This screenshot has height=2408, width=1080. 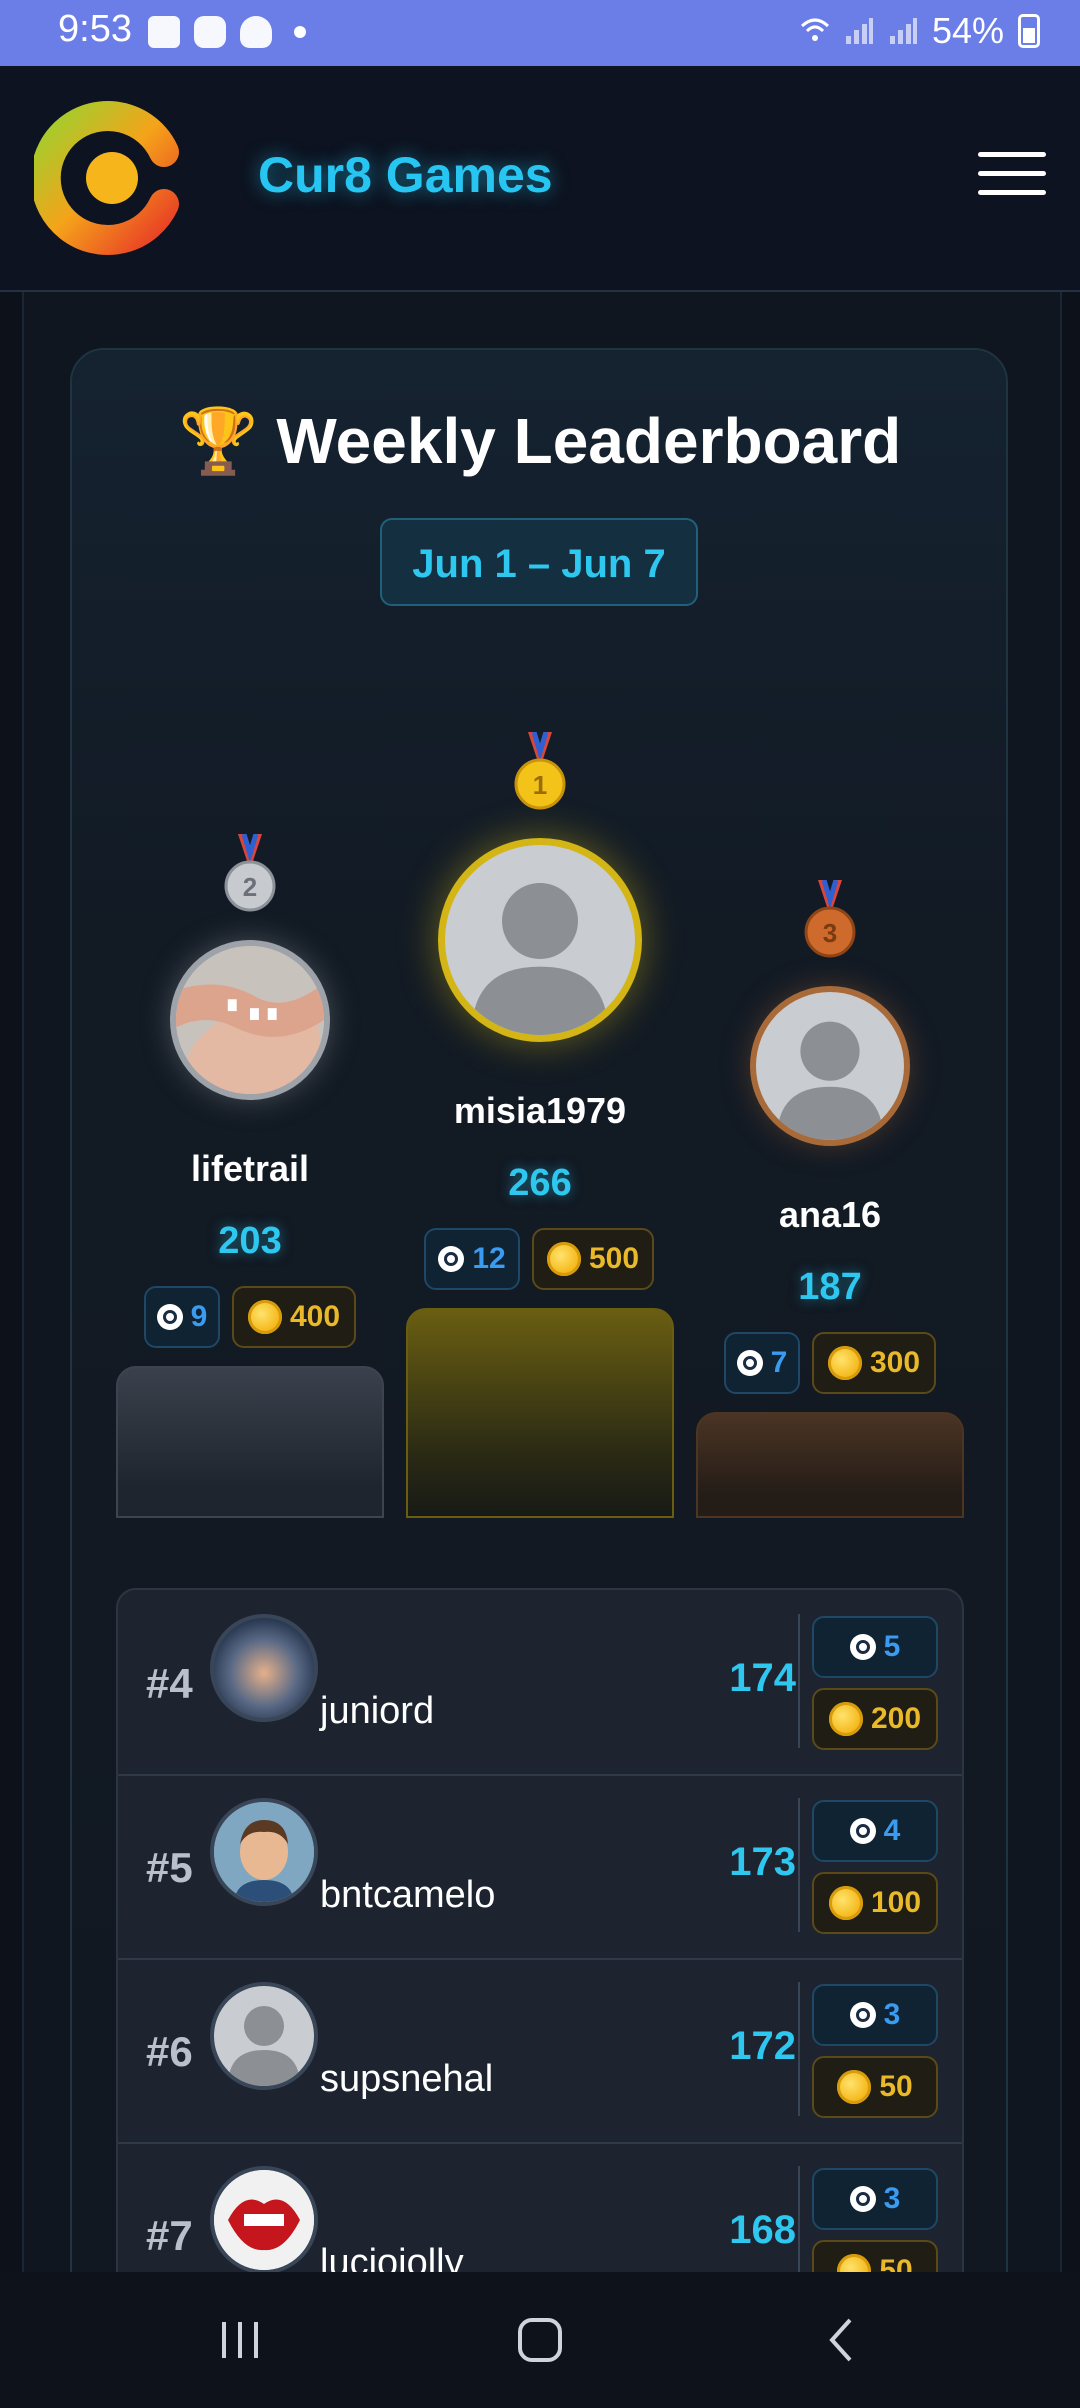 What do you see at coordinates (164, 32) in the screenshot?
I see `gallery-icon` at bounding box center [164, 32].